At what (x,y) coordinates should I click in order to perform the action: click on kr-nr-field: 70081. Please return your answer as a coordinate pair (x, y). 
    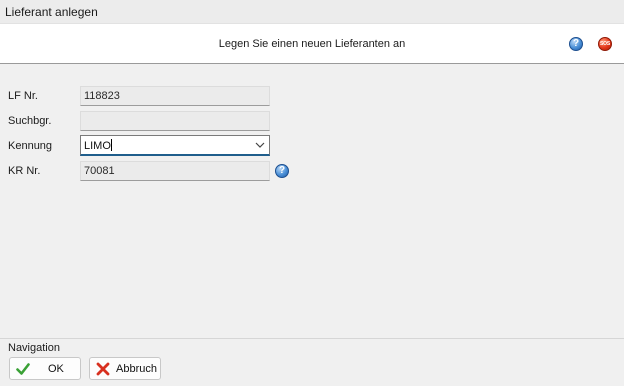
    Looking at the image, I should click on (175, 171).